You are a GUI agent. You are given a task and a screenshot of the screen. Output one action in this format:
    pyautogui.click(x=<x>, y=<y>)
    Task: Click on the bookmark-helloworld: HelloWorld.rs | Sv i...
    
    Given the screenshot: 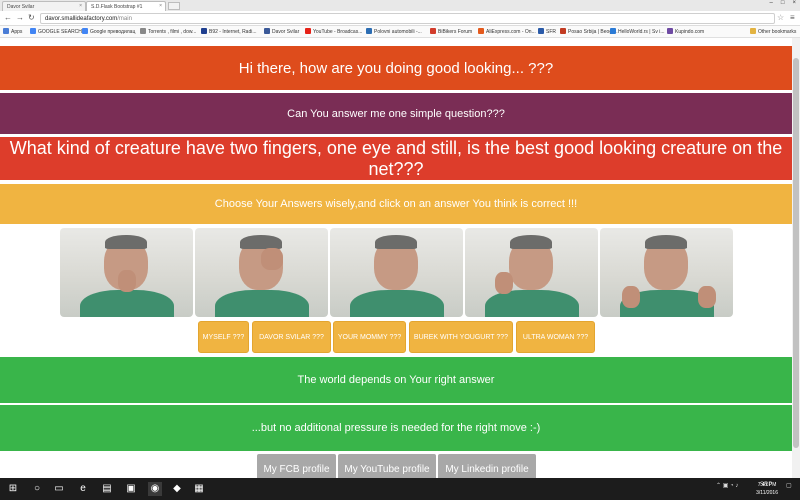 What is the action you would take?
    pyautogui.click(x=637, y=31)
    